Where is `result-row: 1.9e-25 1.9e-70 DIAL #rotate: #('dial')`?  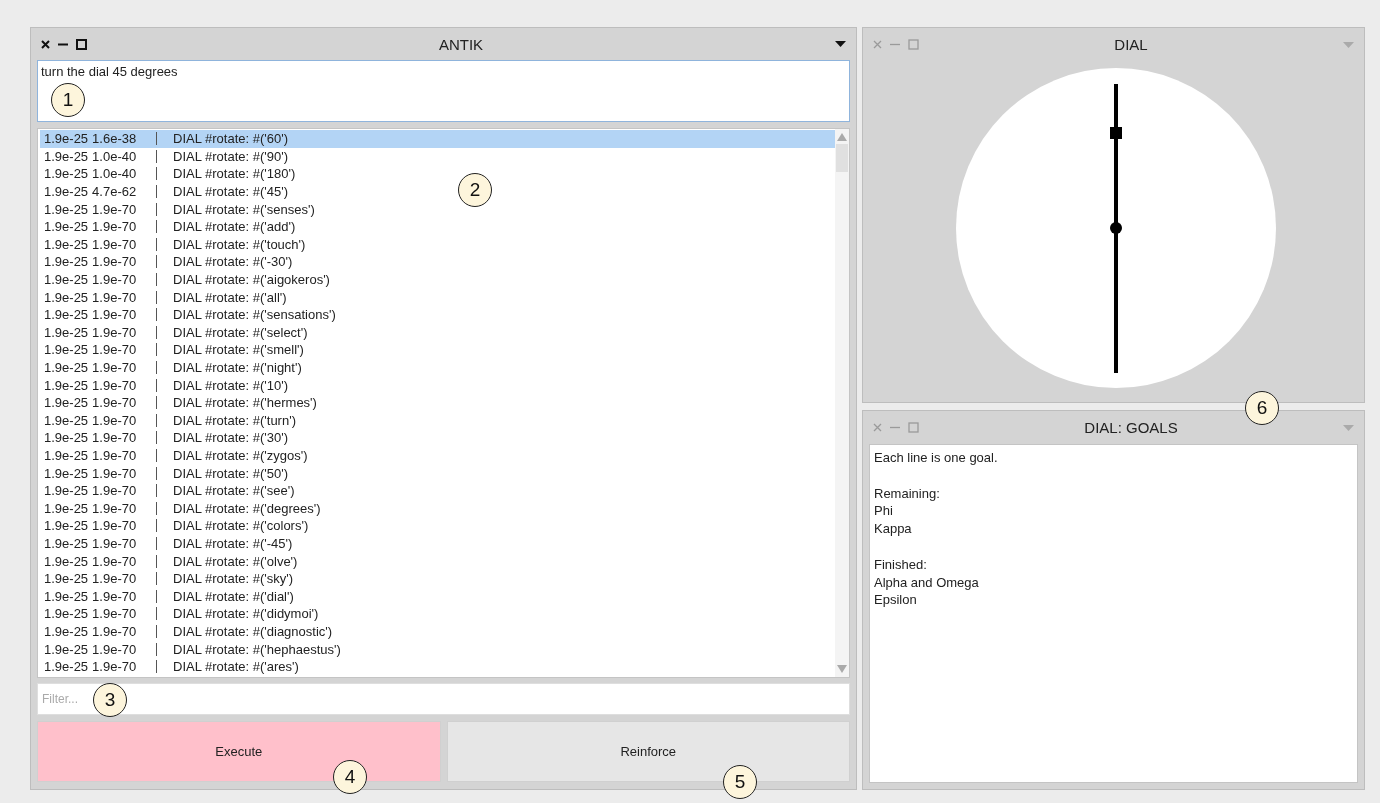 result-row: 1.9e-25 1.9e-70 DIAL #rotate: #('dial') is located at coordinates (437, 596).